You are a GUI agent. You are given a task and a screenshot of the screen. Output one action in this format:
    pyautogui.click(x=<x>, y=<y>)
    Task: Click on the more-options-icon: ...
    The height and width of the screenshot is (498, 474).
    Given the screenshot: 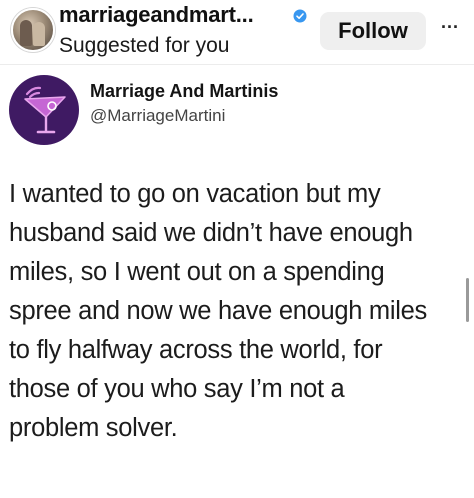 What is the action you would take?
    pyautogui.click(x=450, y=24)
    